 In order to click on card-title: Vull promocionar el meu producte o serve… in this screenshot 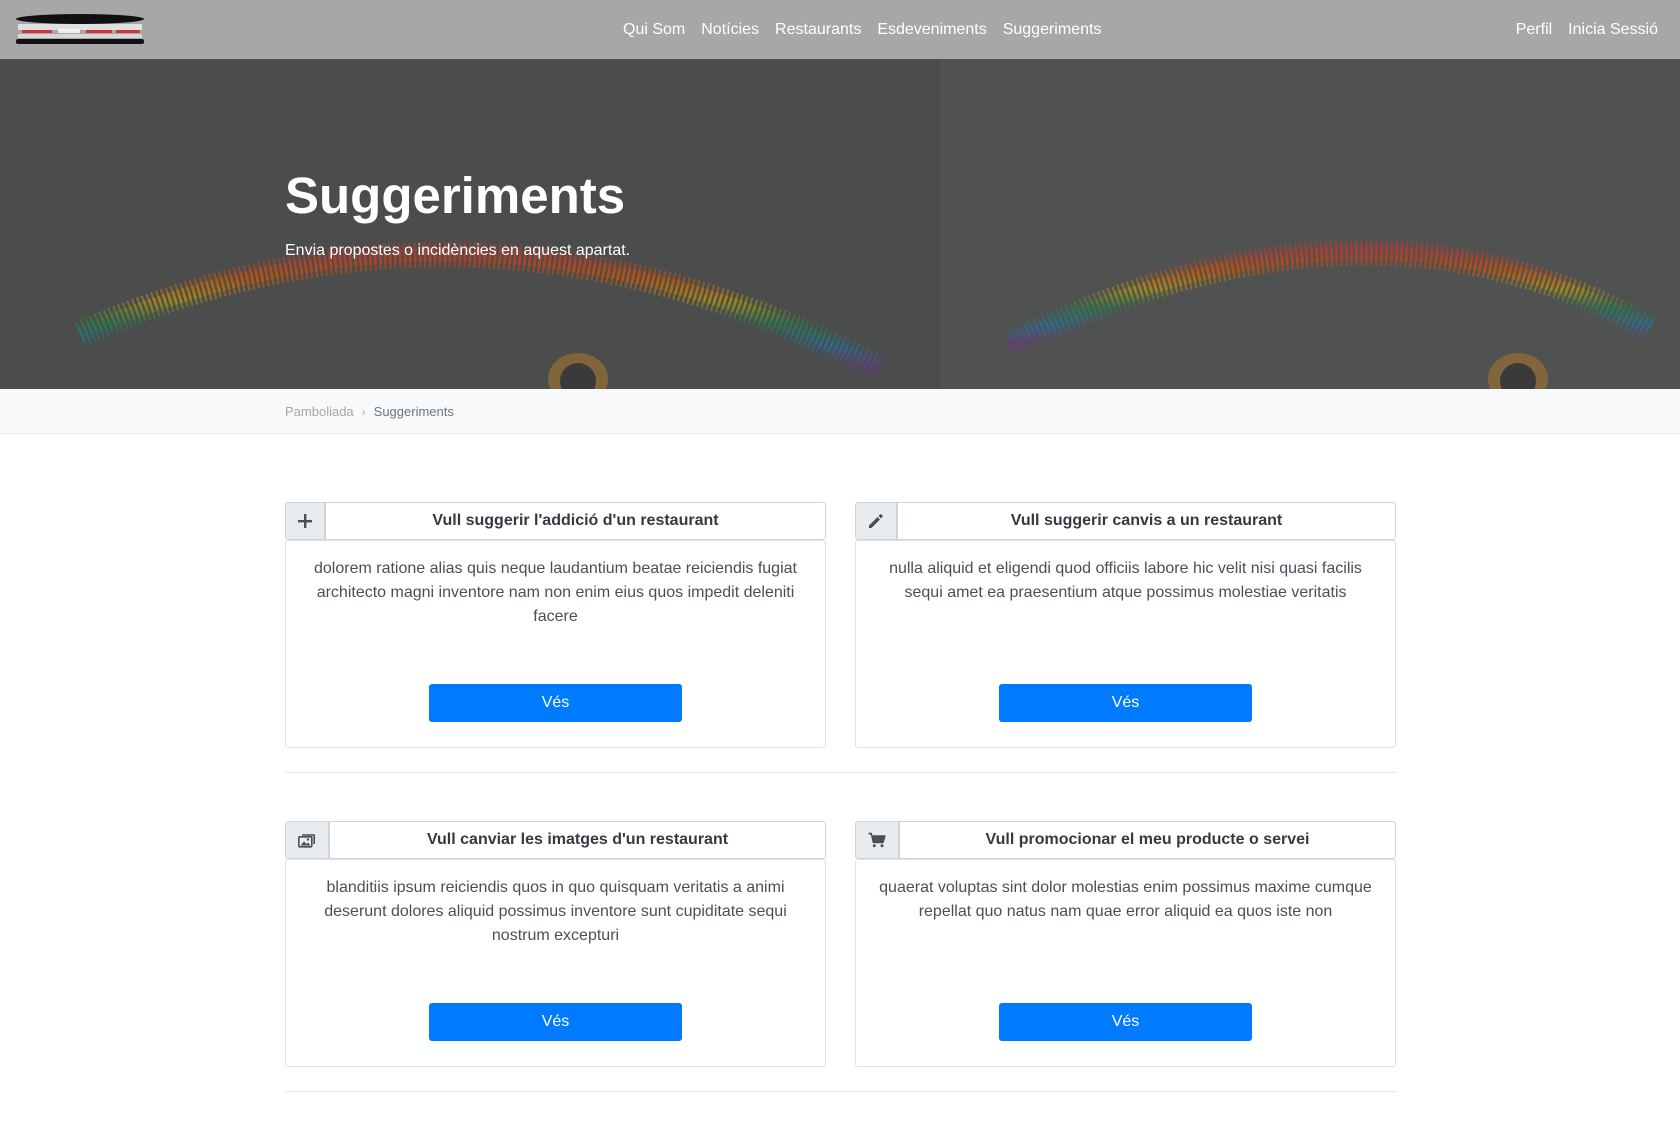, I will do `click(1147, 840)`.